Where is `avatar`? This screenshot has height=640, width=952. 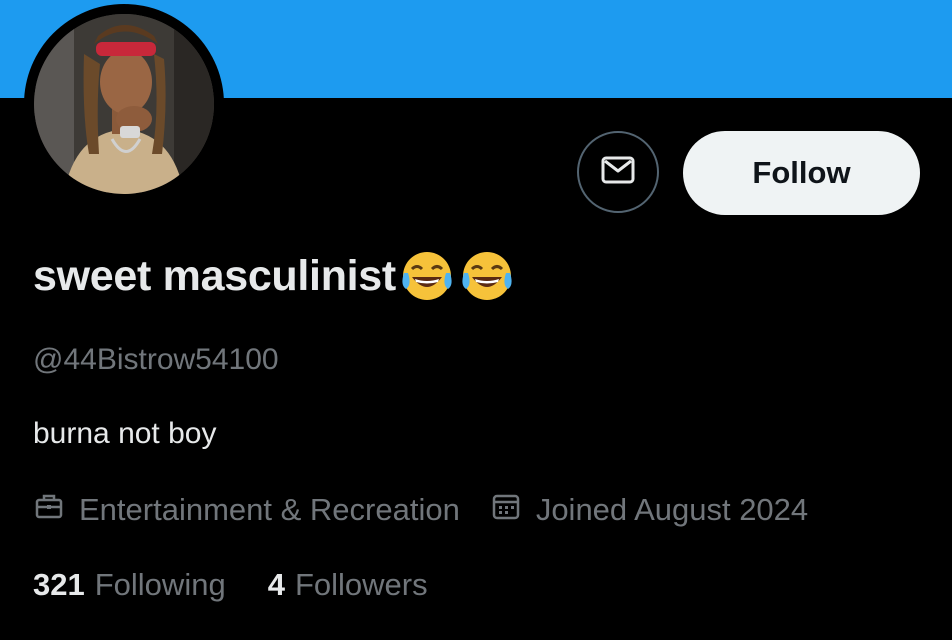 avatar is located at coordinates (124, 104).